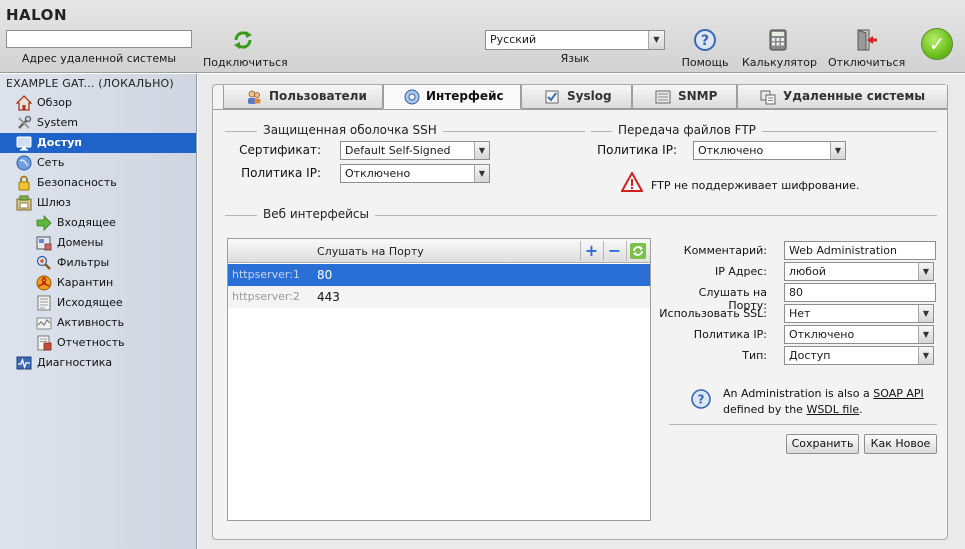 The width and height of the screenshot is (965, 549). I want to click on ip-policy-select: Отключено ▼, so click(859, 334).